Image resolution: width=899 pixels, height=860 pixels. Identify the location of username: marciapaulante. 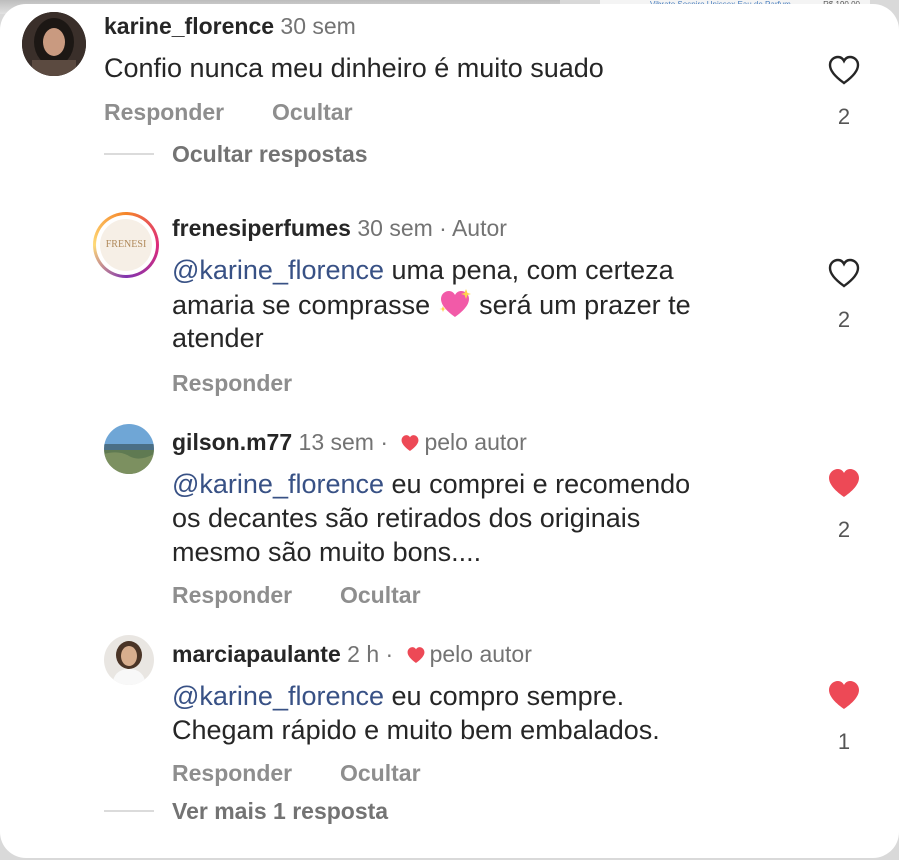
(256, 654).